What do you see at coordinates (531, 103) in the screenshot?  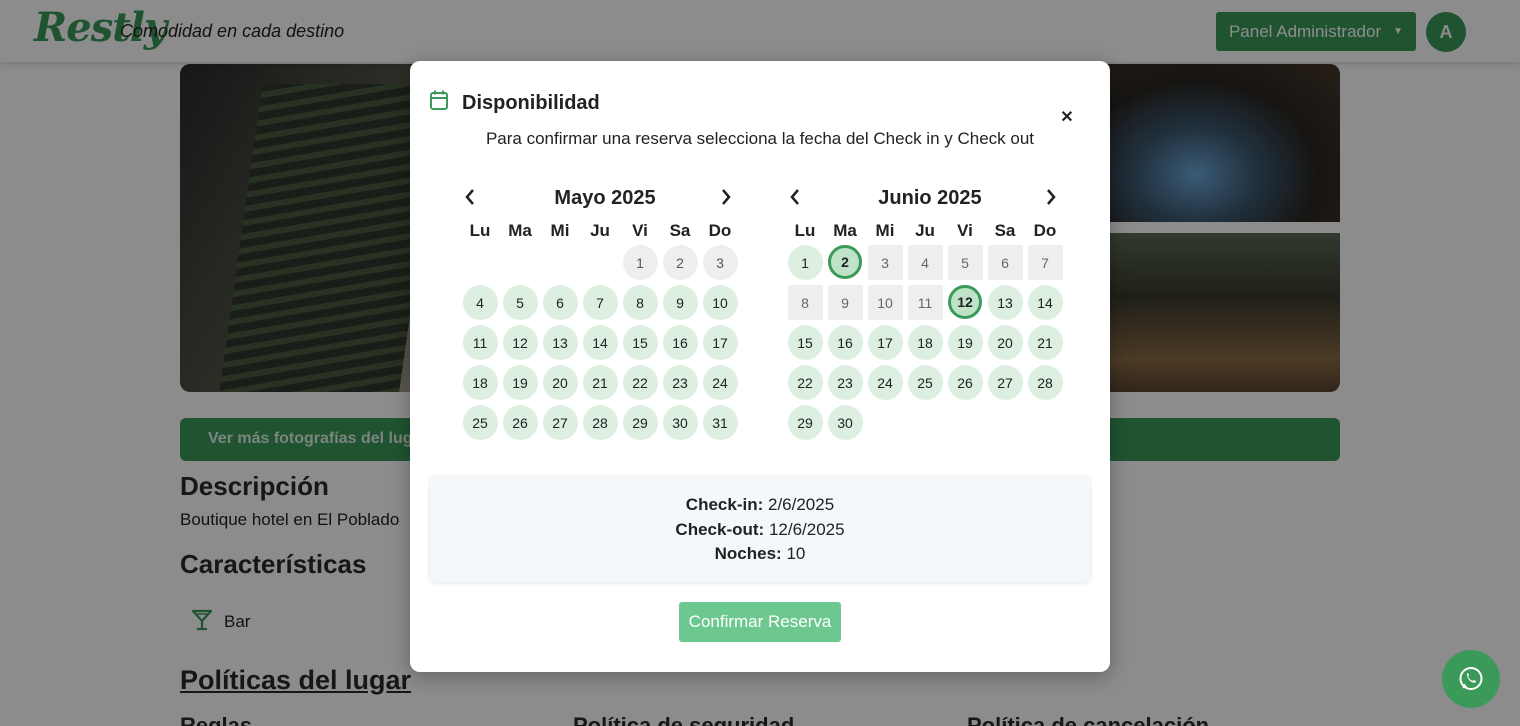 I see `modal-title: Disponibilidad` at bounding box center [531, 103].